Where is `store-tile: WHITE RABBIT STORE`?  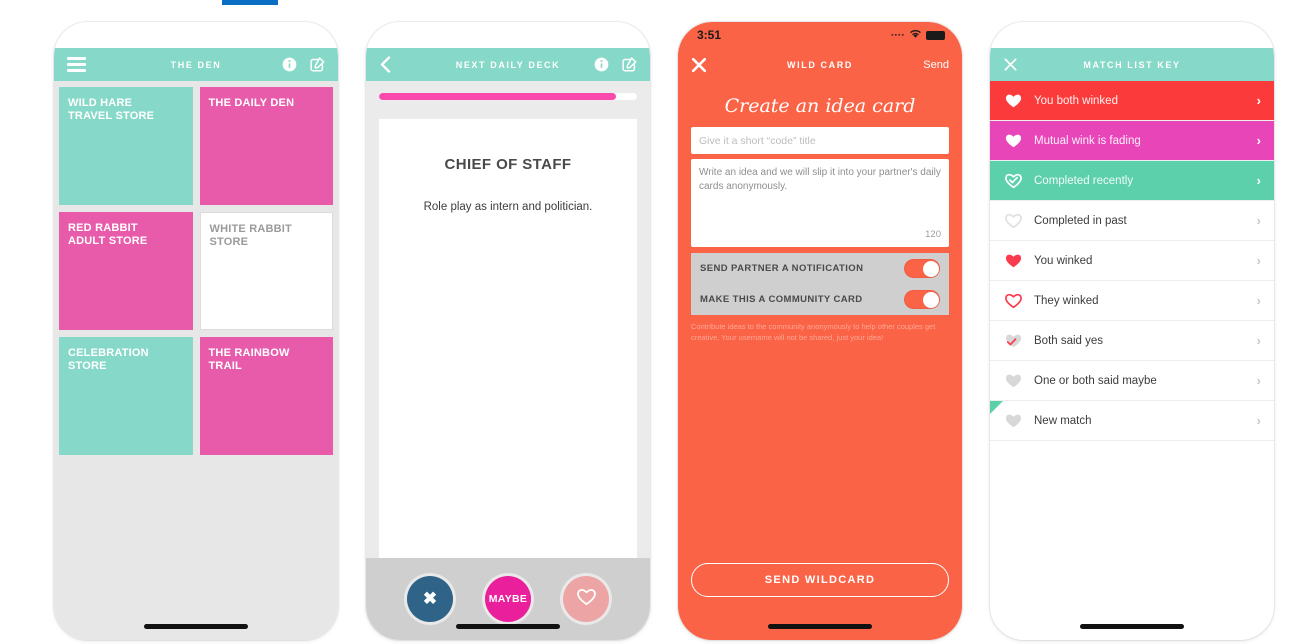 store-tile: WHITE RABBIT STORE is located at coordinates (266, 271).